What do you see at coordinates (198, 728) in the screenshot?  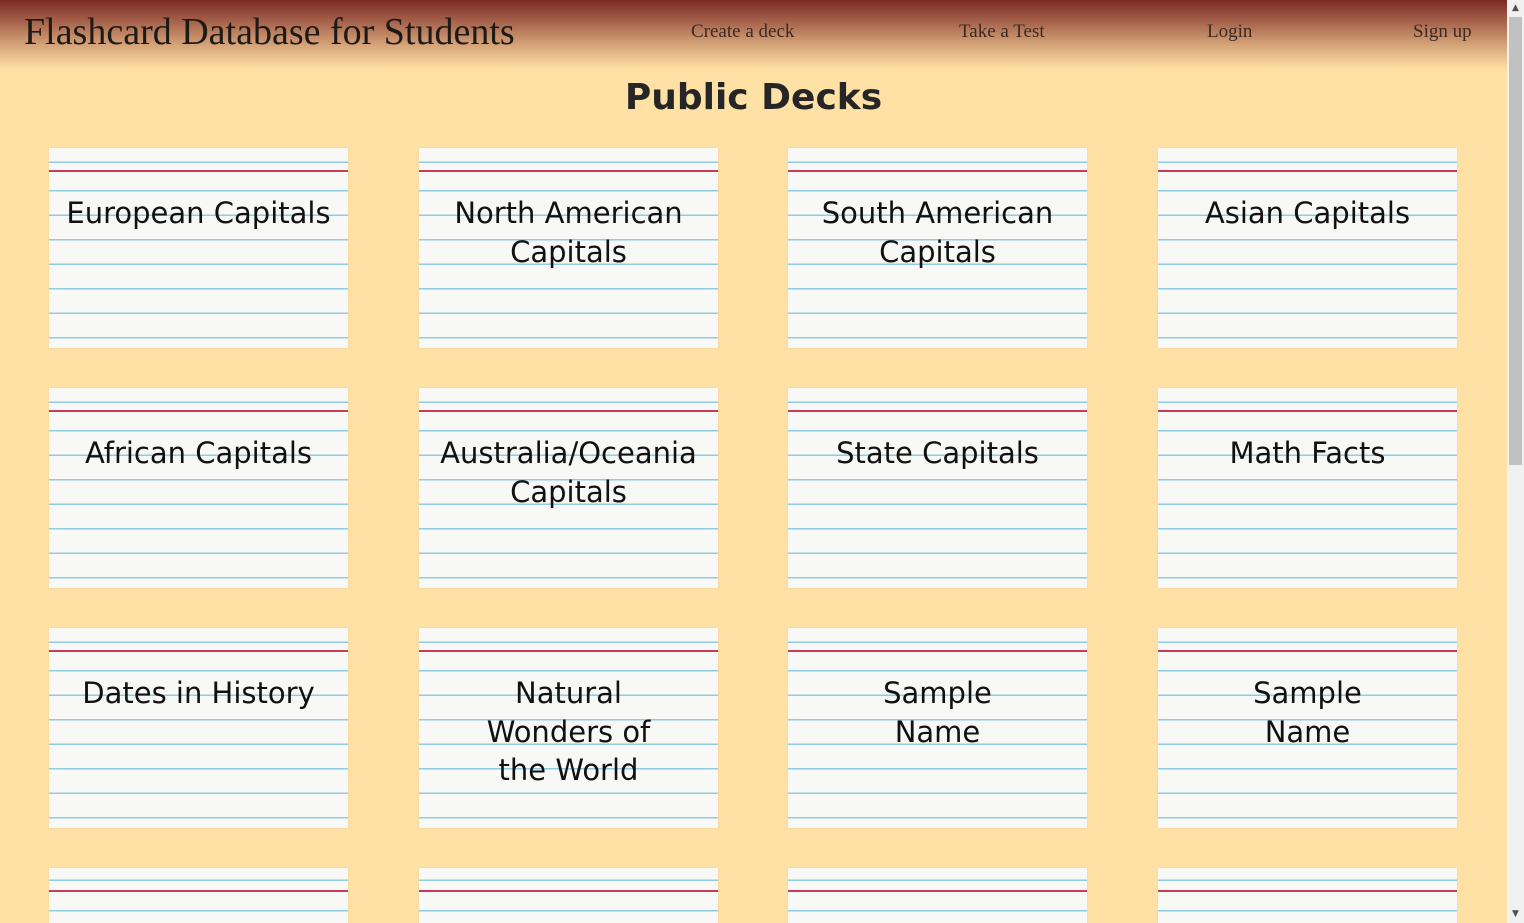 I see `deck-card: Dates in History` at bounding box center [198, 728].